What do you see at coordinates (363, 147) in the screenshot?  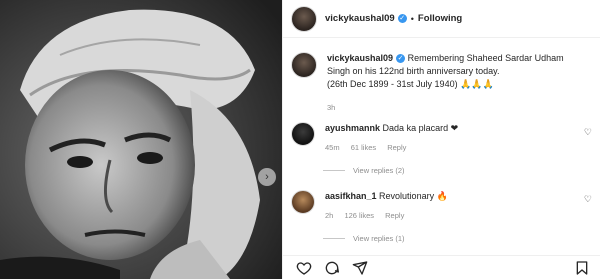 I see `comment-likes: 61 likes` at bounding box center [363, 147].